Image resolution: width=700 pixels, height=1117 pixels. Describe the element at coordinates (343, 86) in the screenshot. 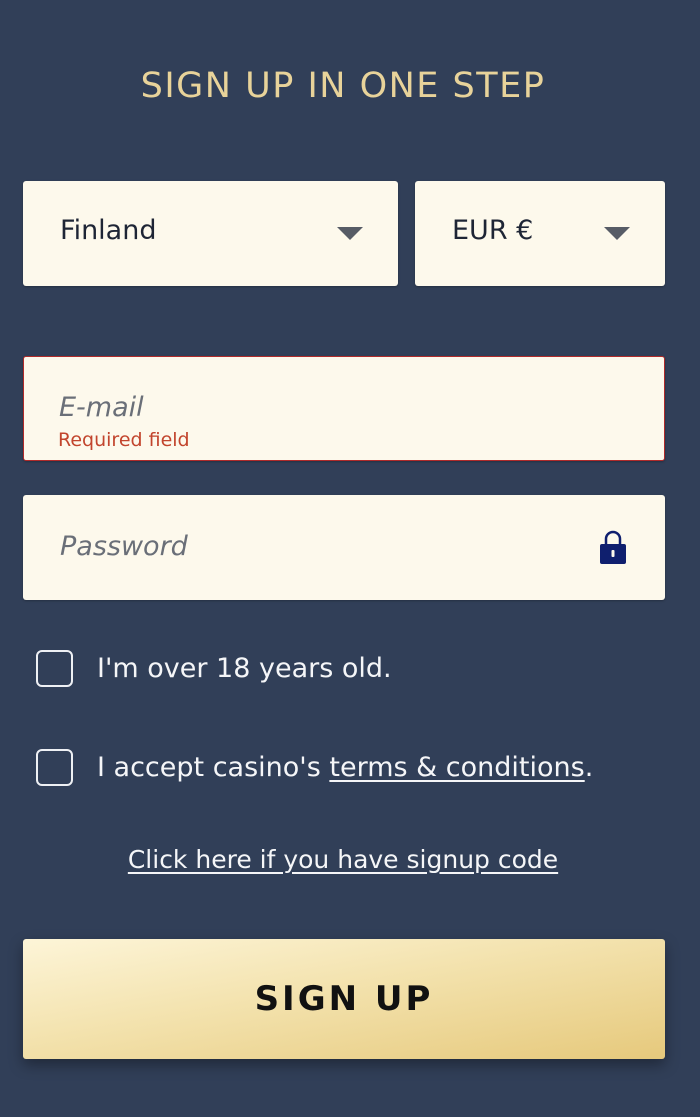

I see `page-title: SIGN UP IN ONE STEP` at that location.